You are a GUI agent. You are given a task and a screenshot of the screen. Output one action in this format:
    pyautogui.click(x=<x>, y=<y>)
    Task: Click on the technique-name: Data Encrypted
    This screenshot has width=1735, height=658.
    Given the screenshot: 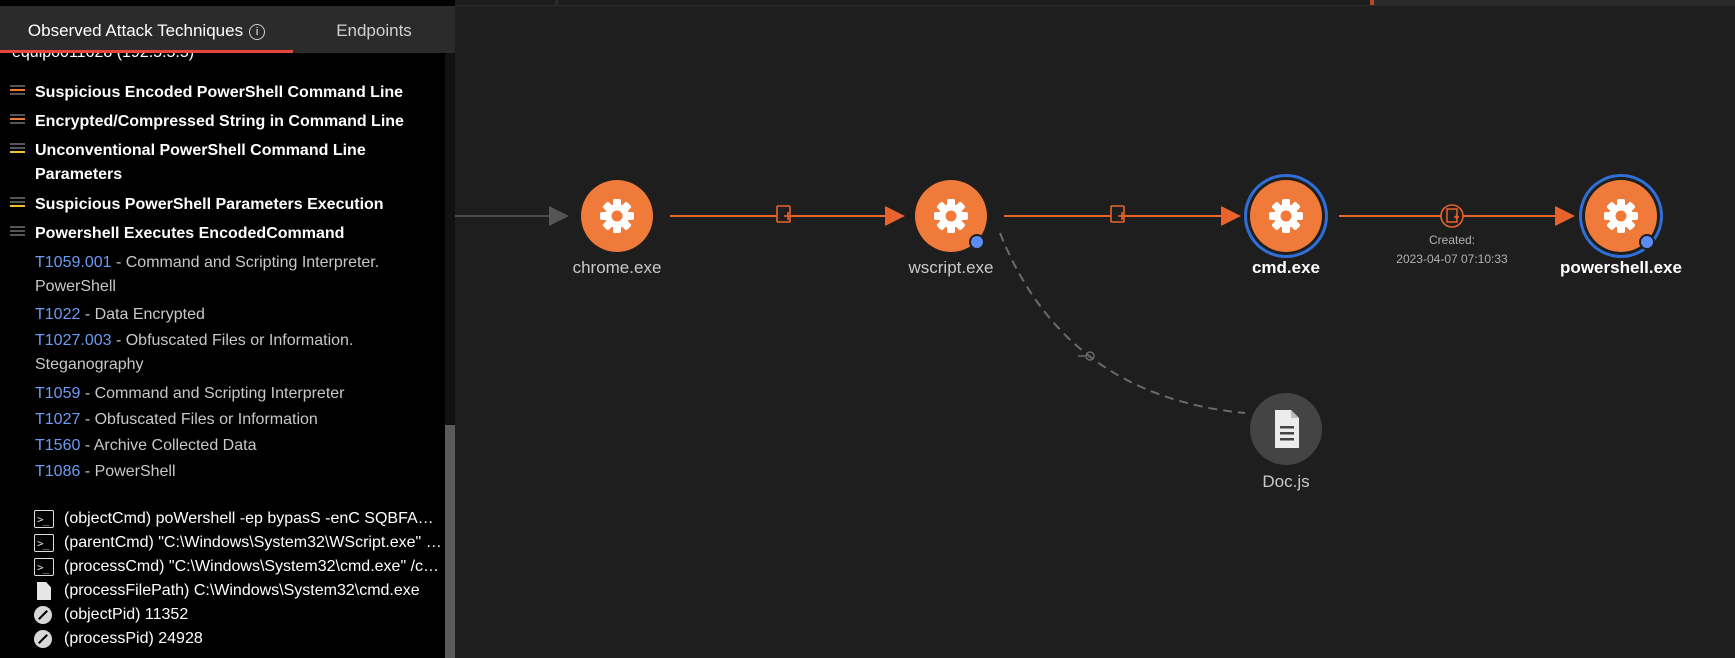 What is the action you would take?
    pyautogui.click(x=149, y=314)
    